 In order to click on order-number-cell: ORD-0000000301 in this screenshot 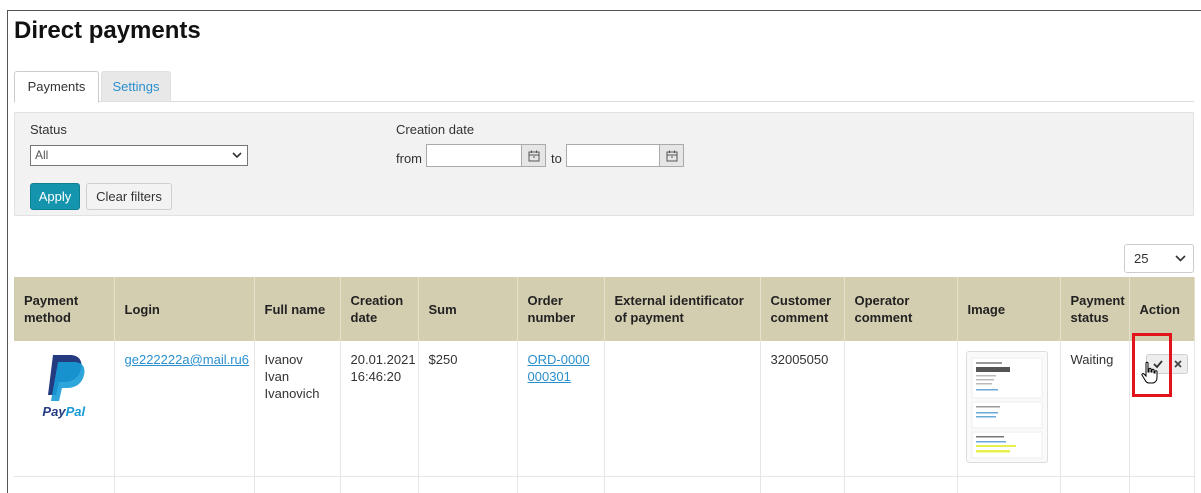, I will do `click(561, 409)`.